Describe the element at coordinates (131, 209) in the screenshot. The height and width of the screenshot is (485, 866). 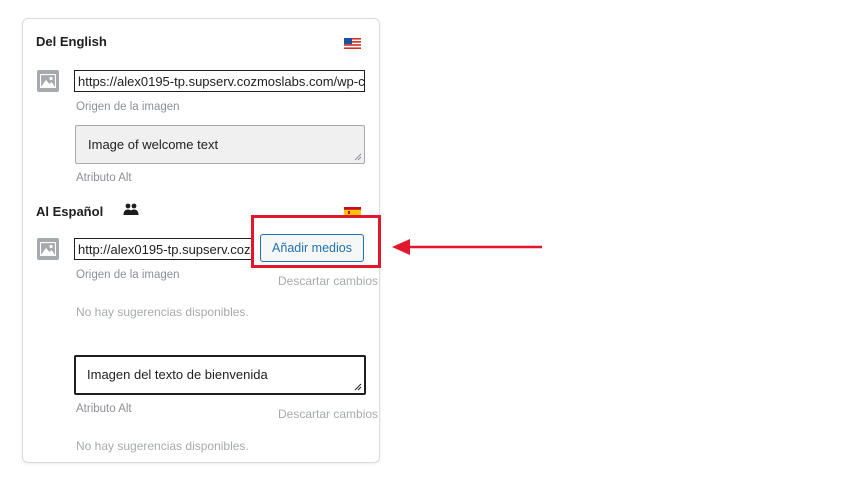
I see `users-icon` at that location.